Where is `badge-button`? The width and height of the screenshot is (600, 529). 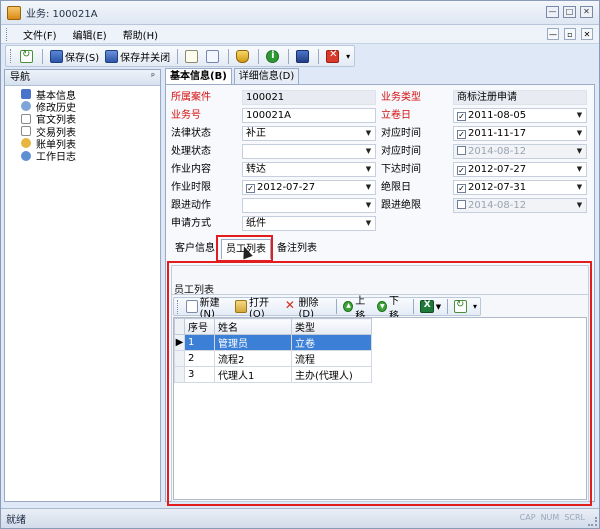 badge-button is located at coordinates (243, 56).